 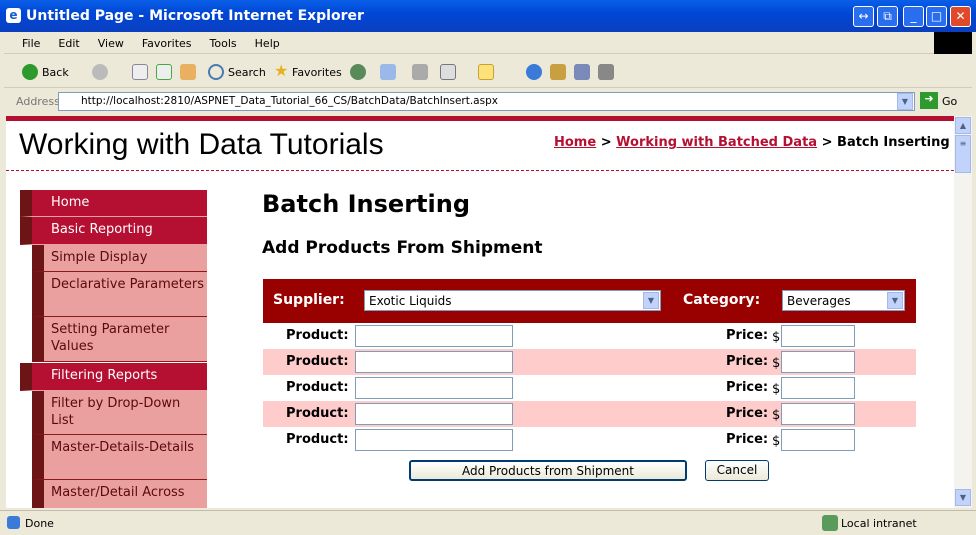 I want to click on nav-toggle-button: ↔, so click(x=863, y=16).